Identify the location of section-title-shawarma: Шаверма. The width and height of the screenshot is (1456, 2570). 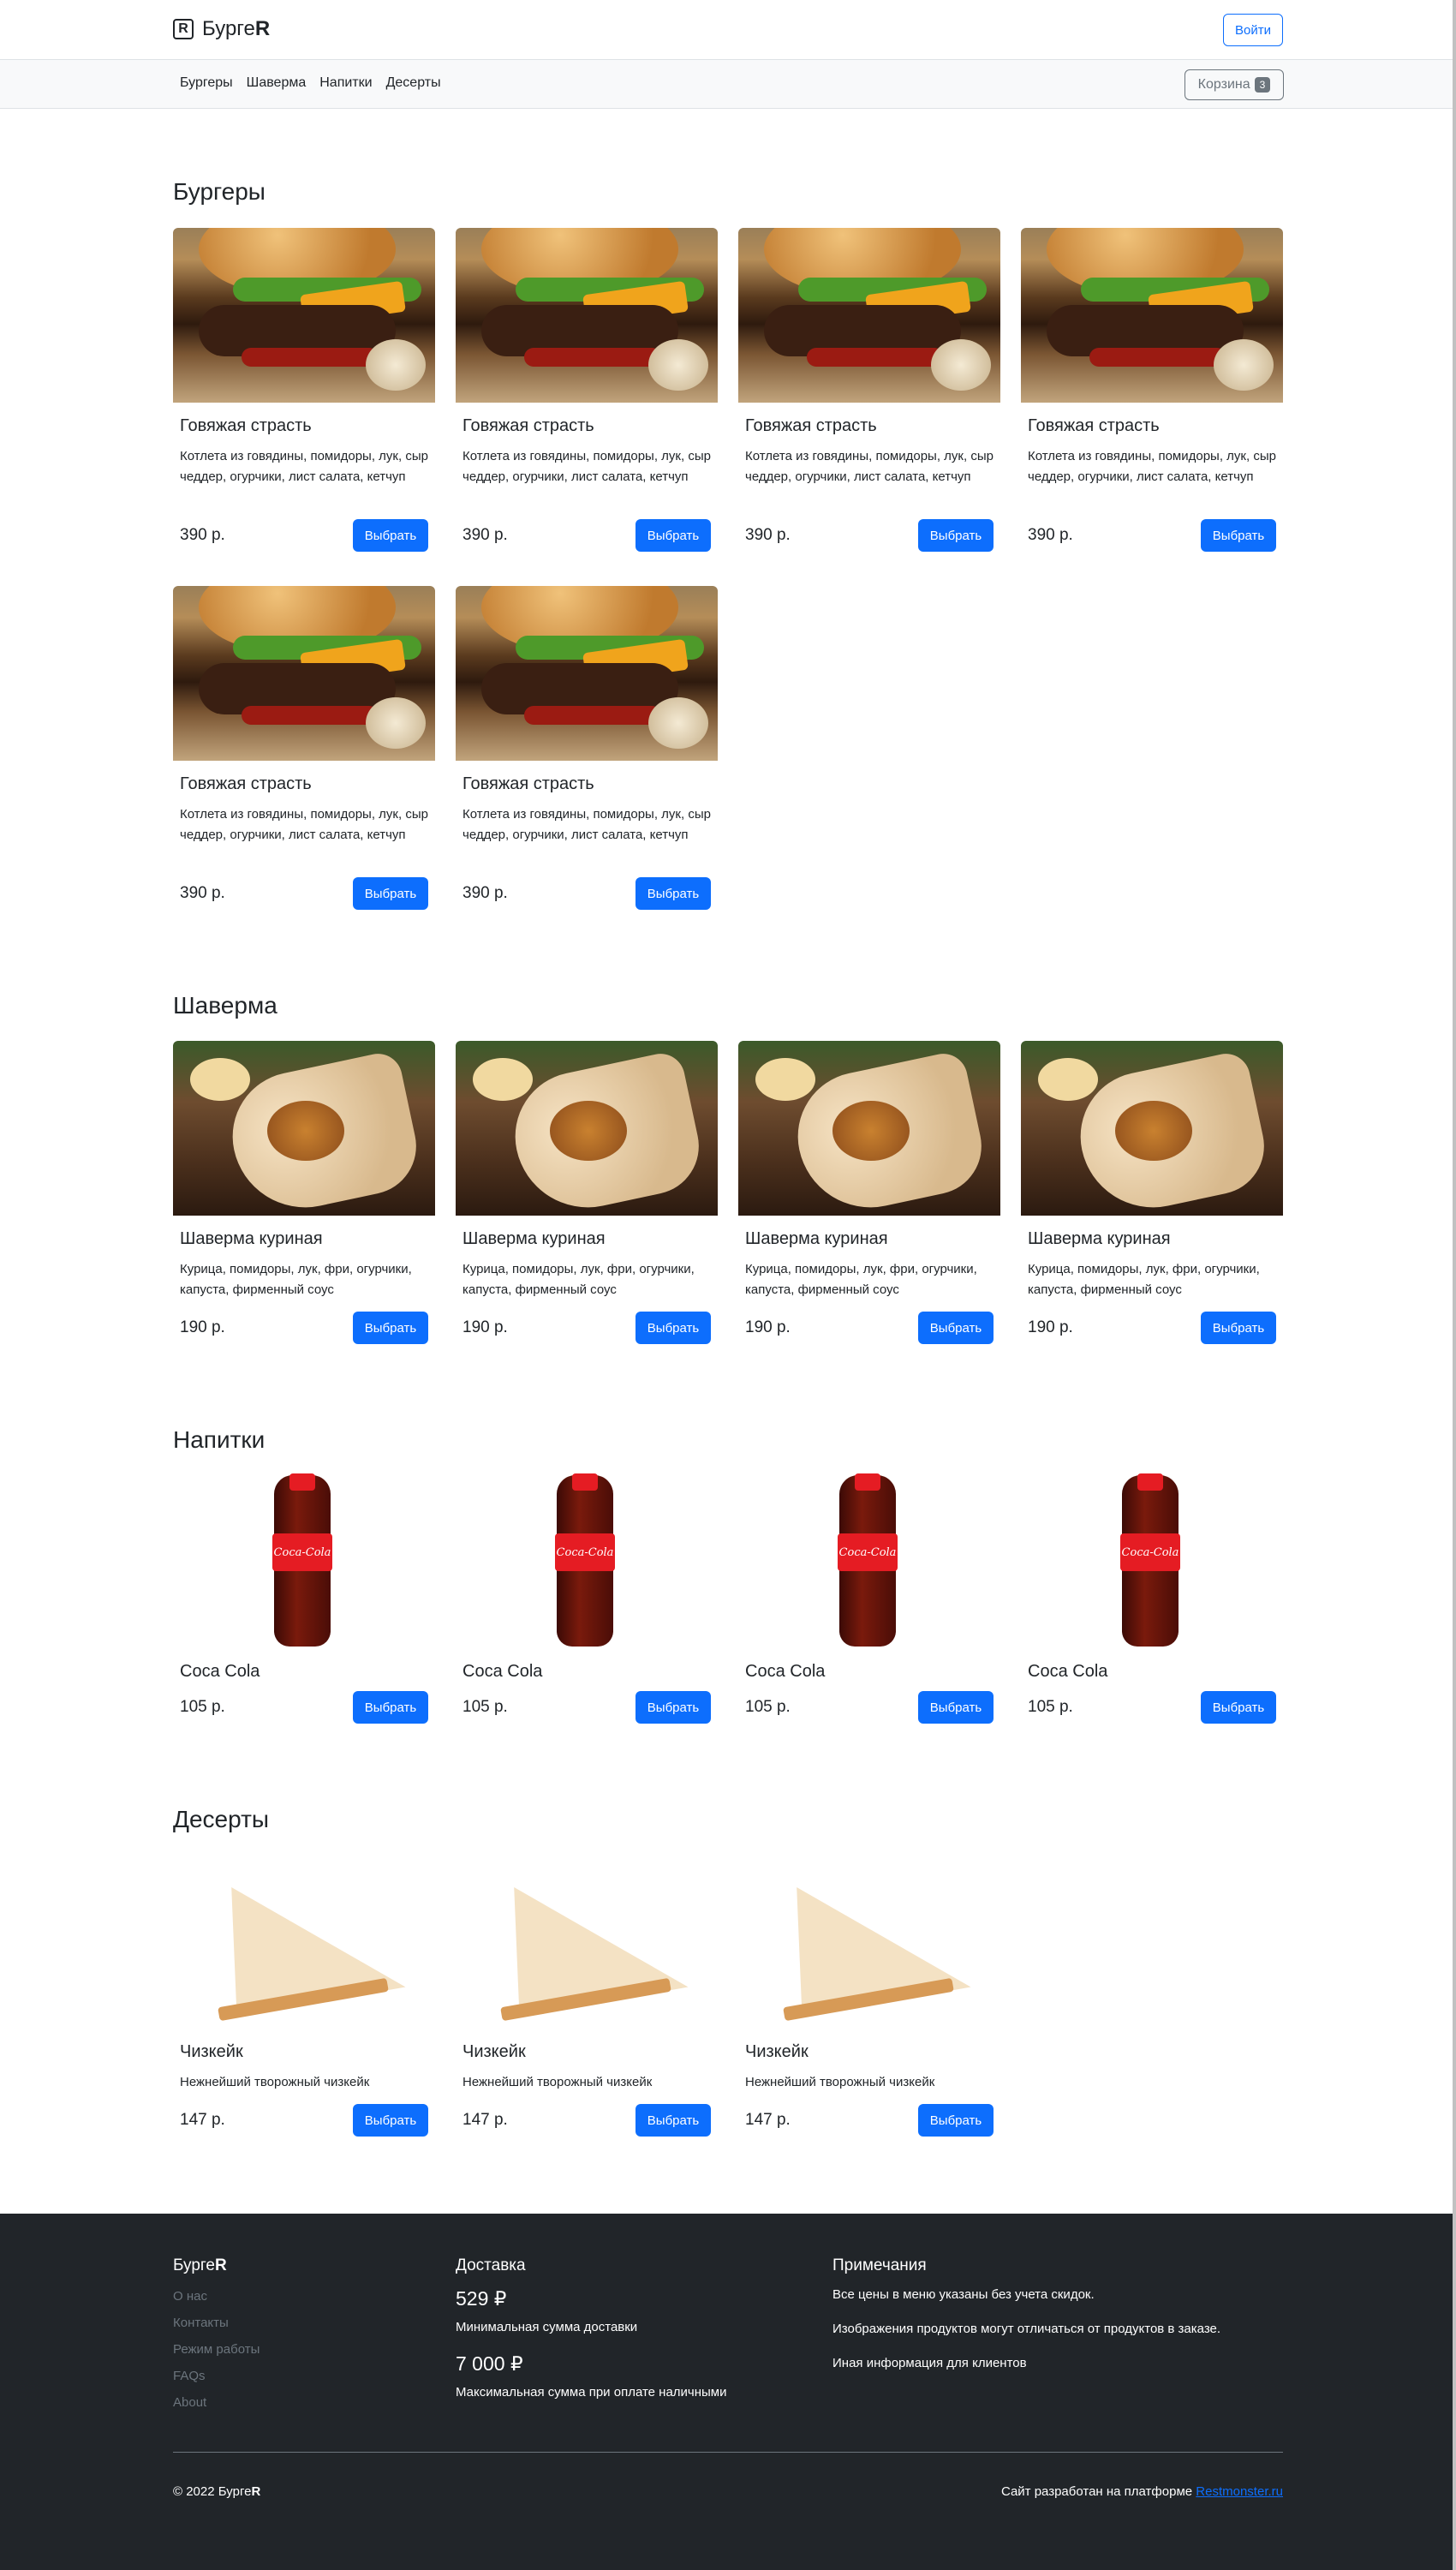
(225, 1005).